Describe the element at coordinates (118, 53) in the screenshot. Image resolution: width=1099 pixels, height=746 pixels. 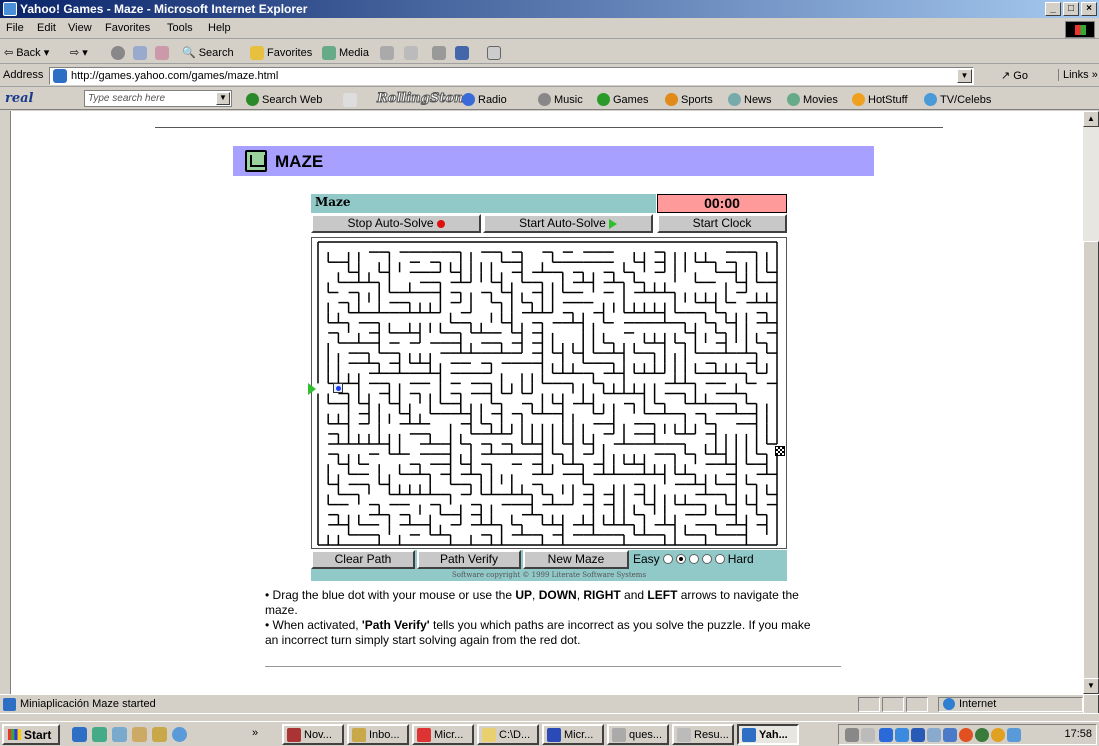
I see `stop-icon` at that location.